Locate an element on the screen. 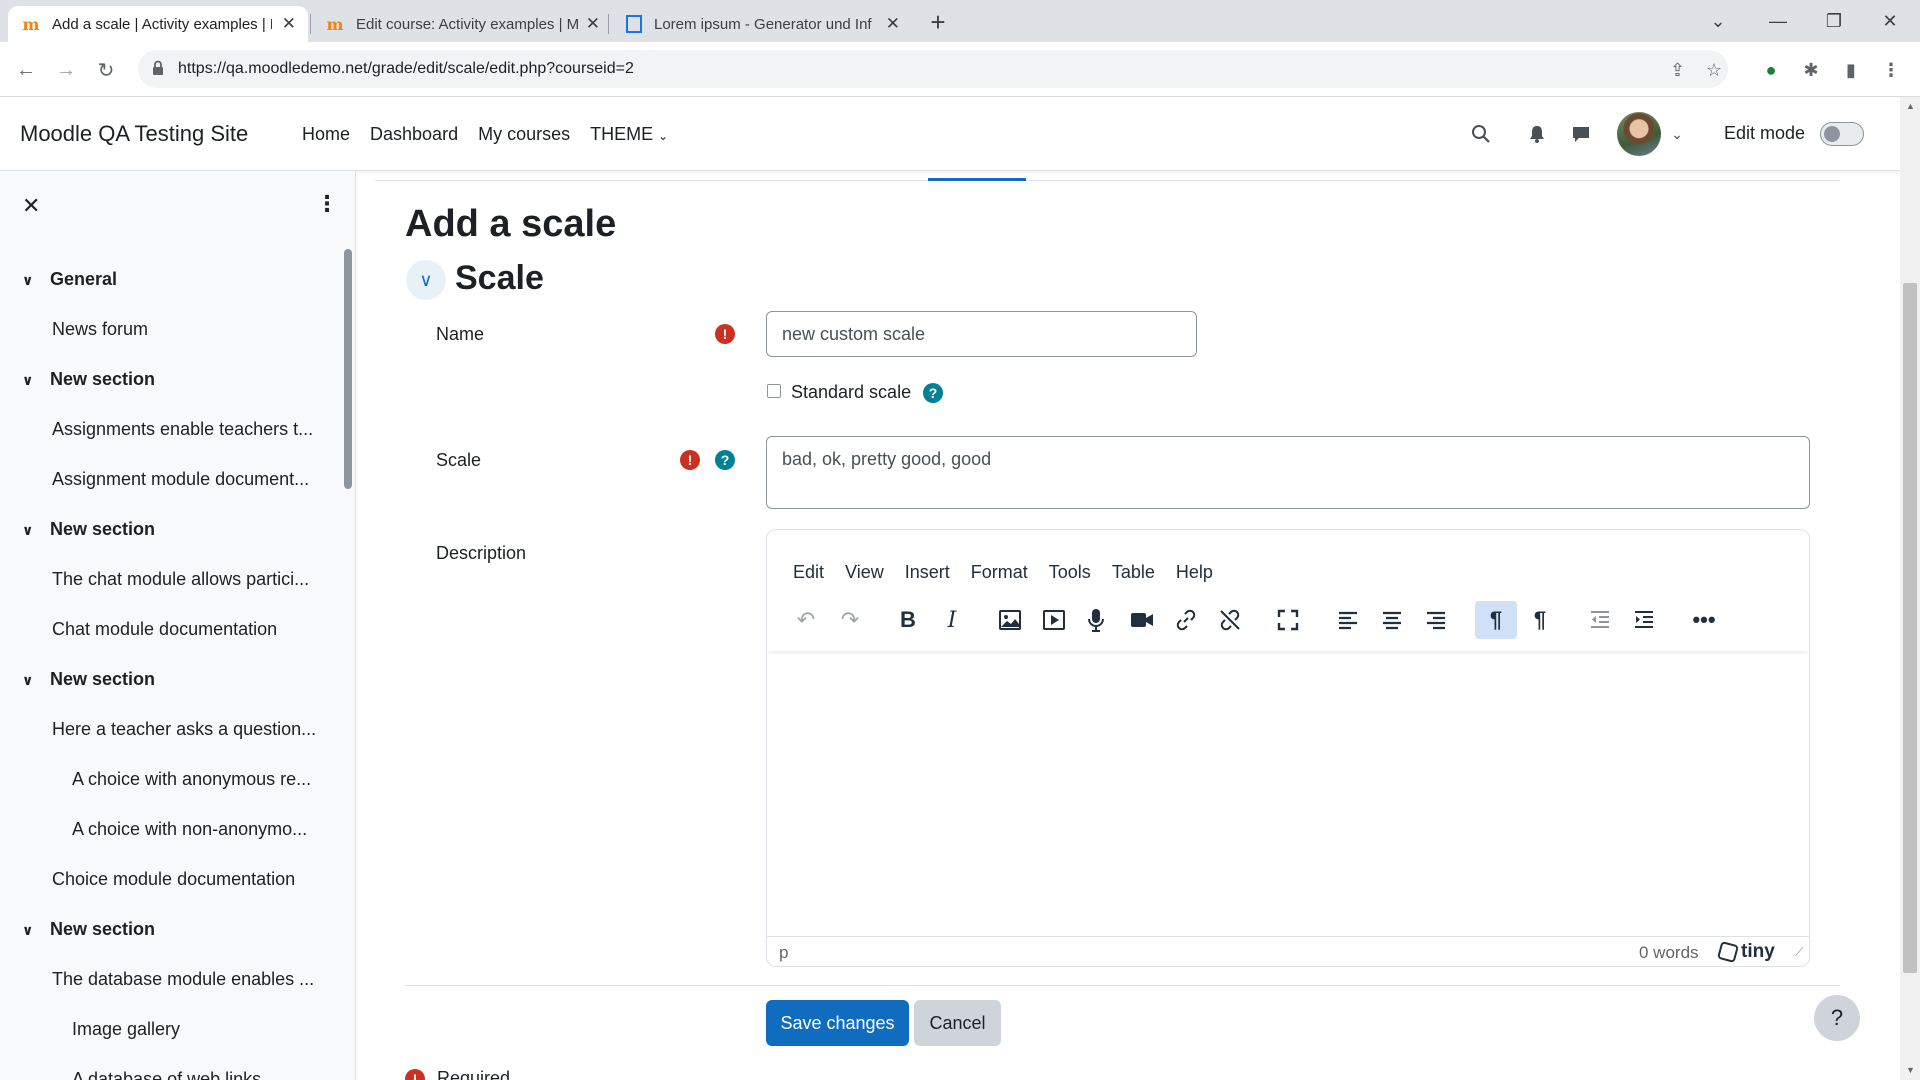 Image resolution: width=1920 pixels, height=1080 pixels. element-path: p is located at coordinates (783, 953).